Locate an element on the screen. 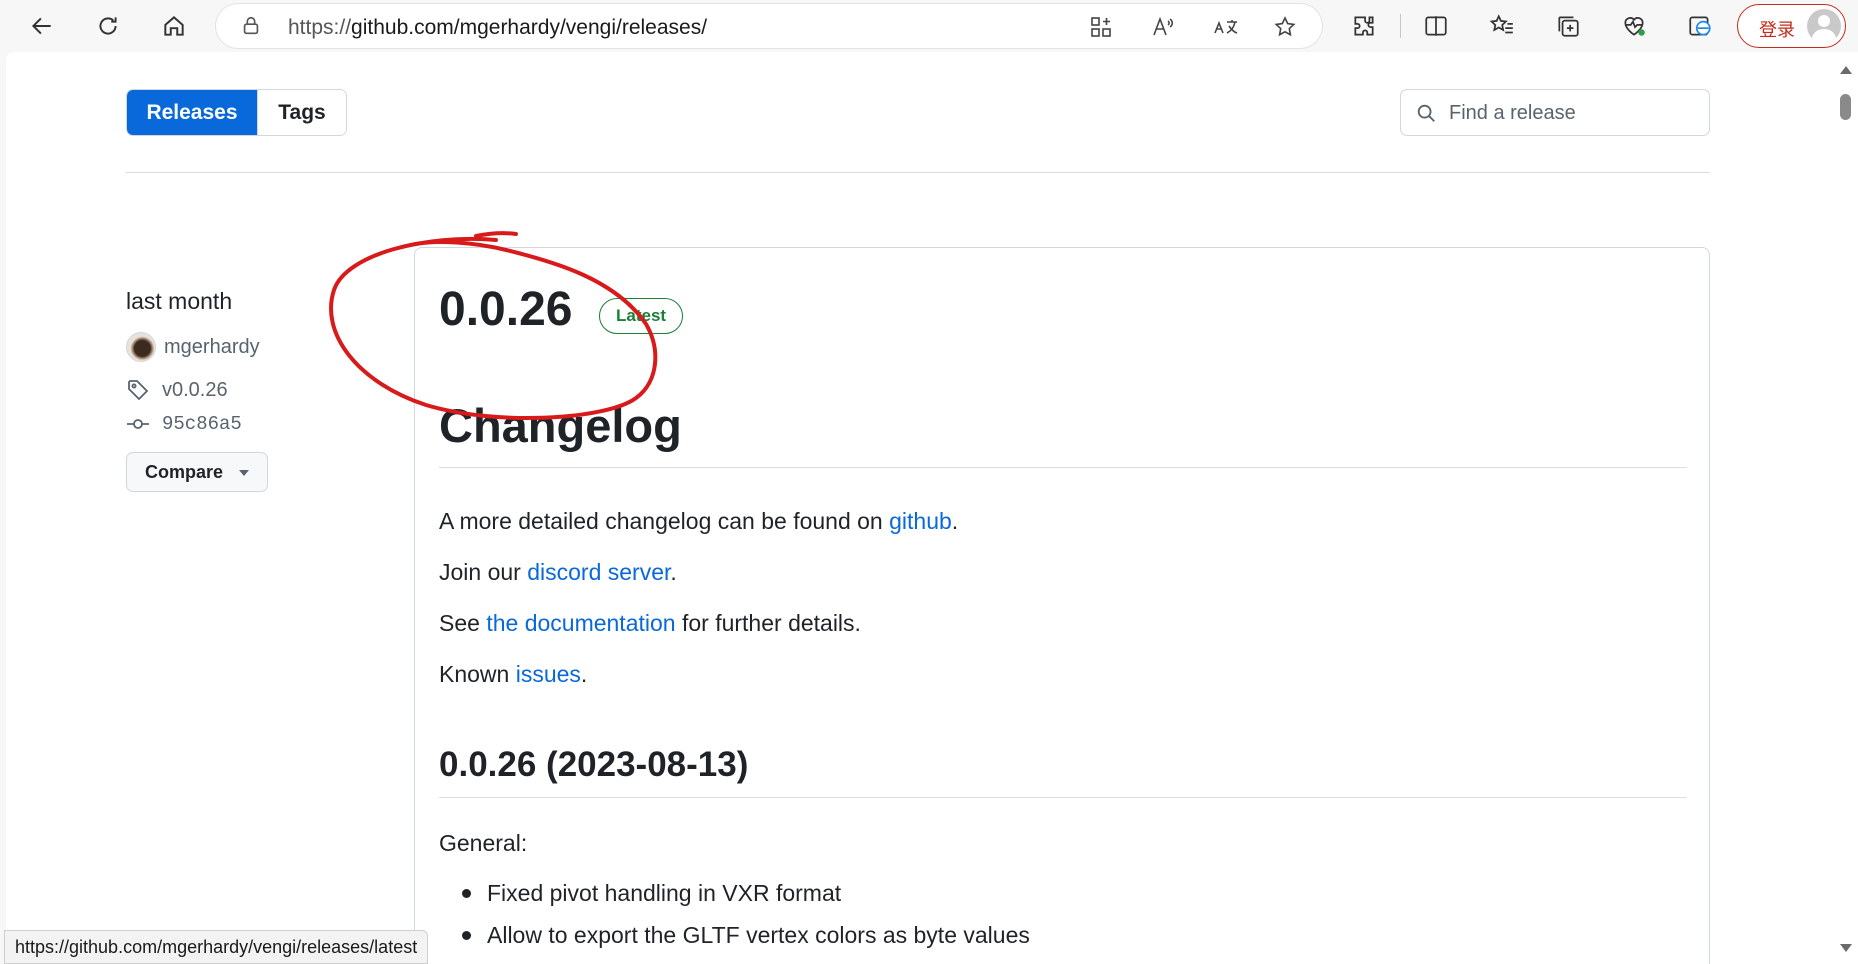  extensions-icon is located at coordinates (1364, 26).